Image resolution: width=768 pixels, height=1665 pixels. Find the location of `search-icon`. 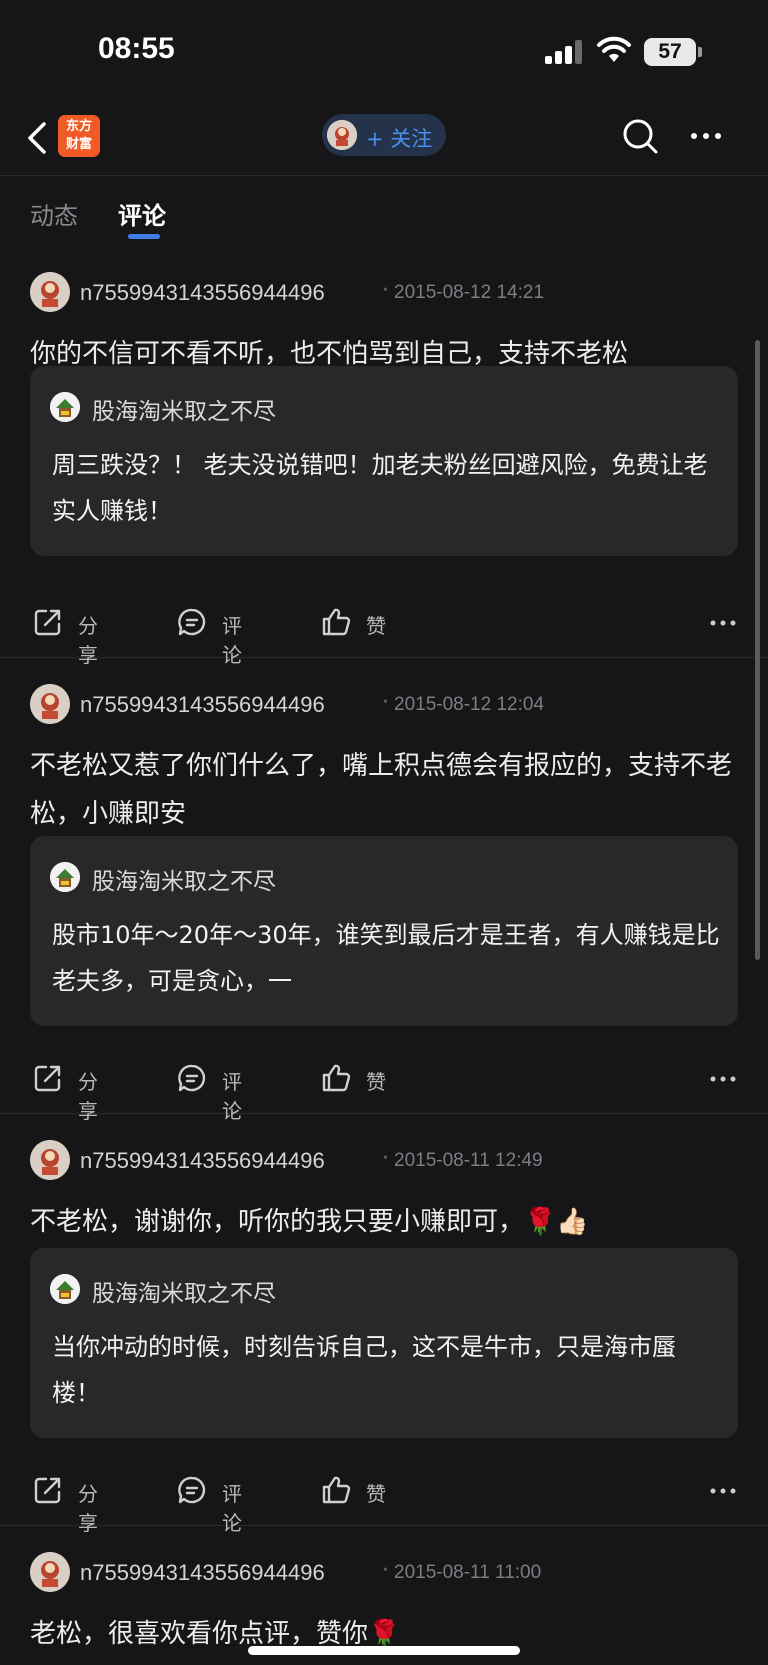

search-icon is located at coordinates (640, 136).